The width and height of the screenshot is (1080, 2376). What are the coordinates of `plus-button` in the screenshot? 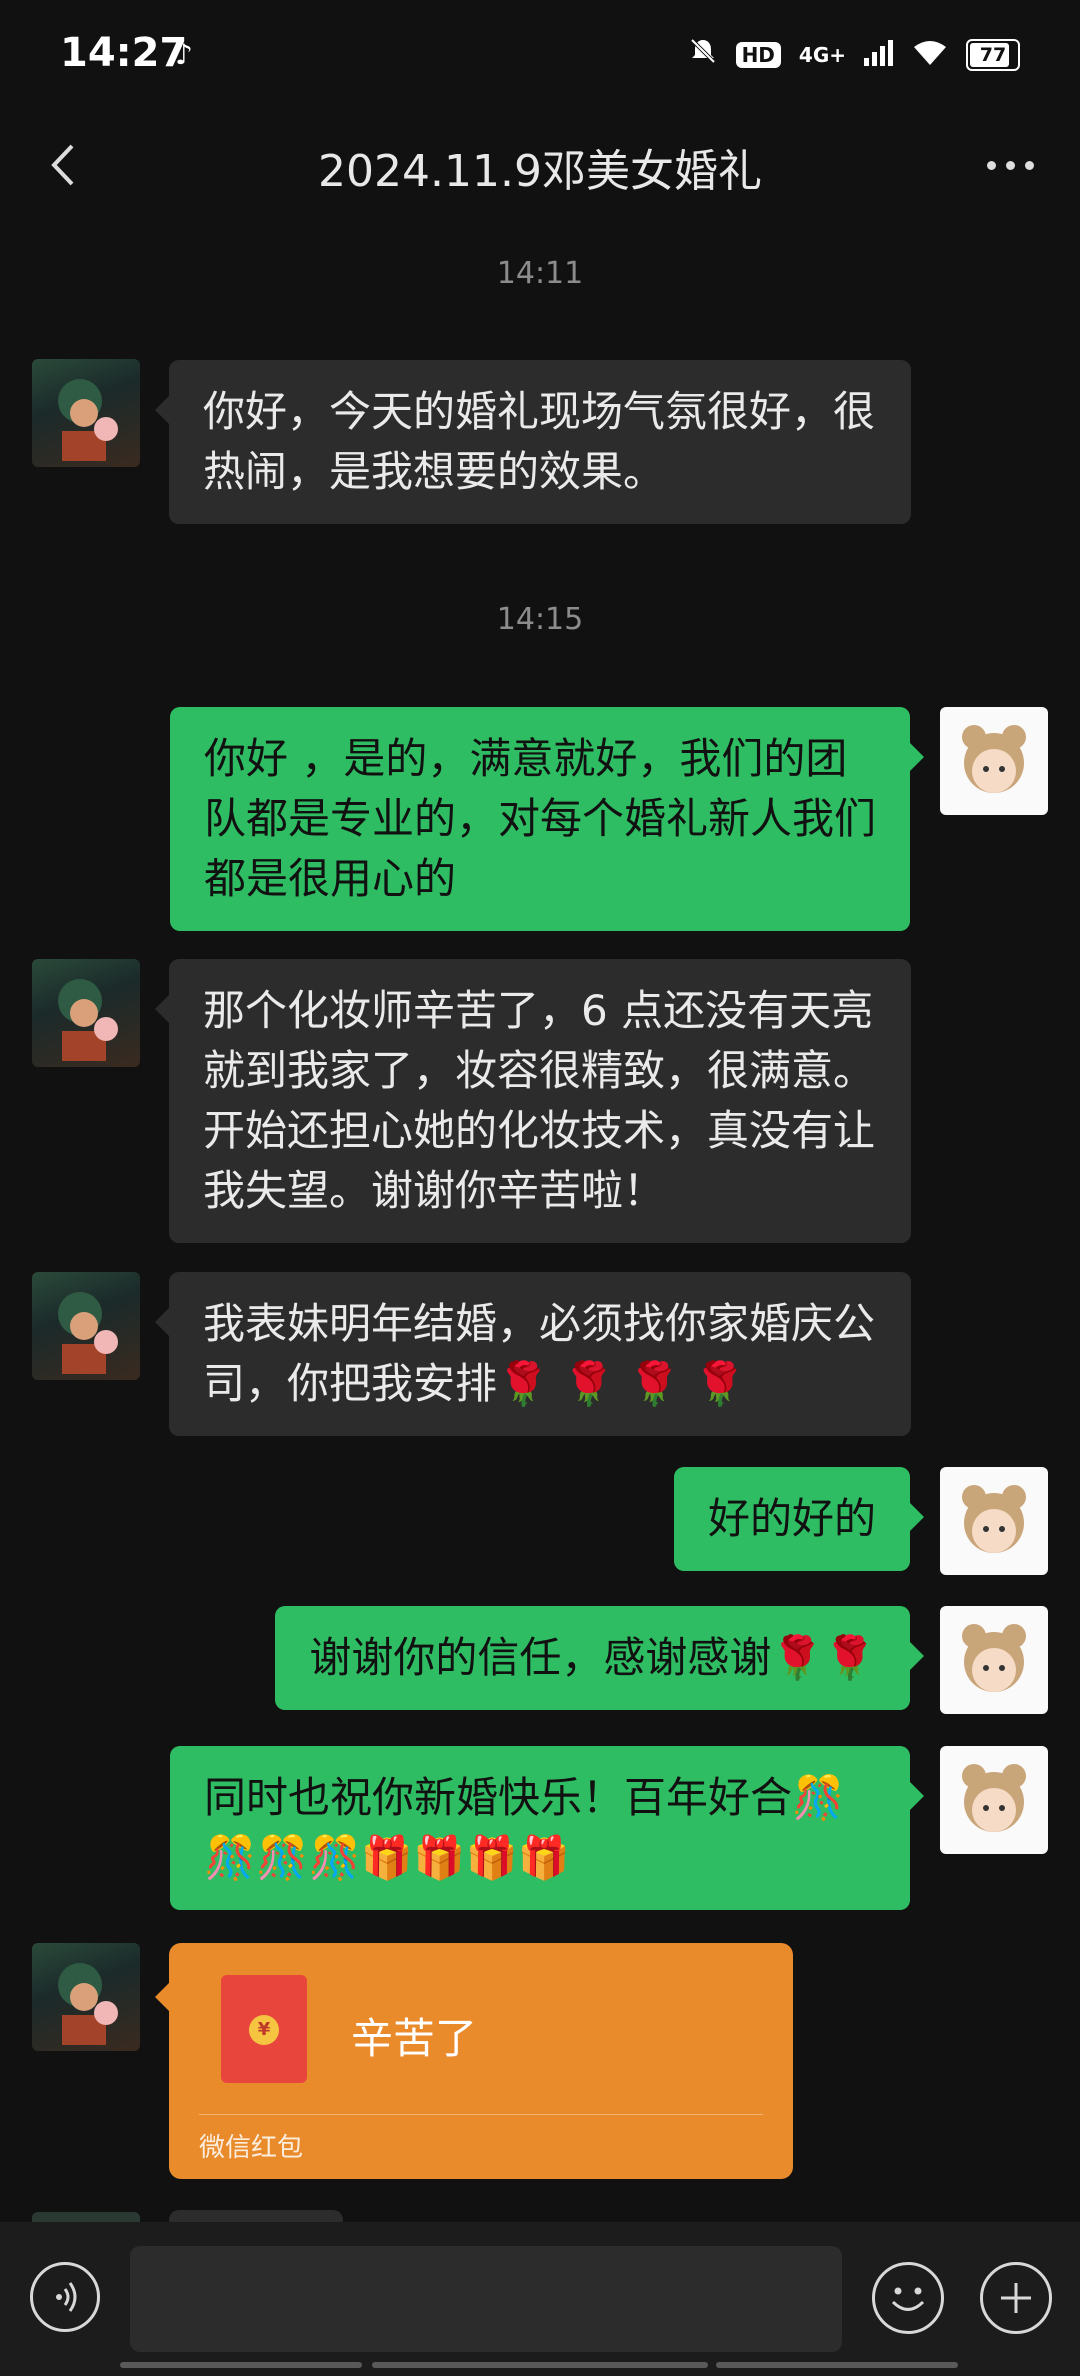 It's located at (1016, 2298).